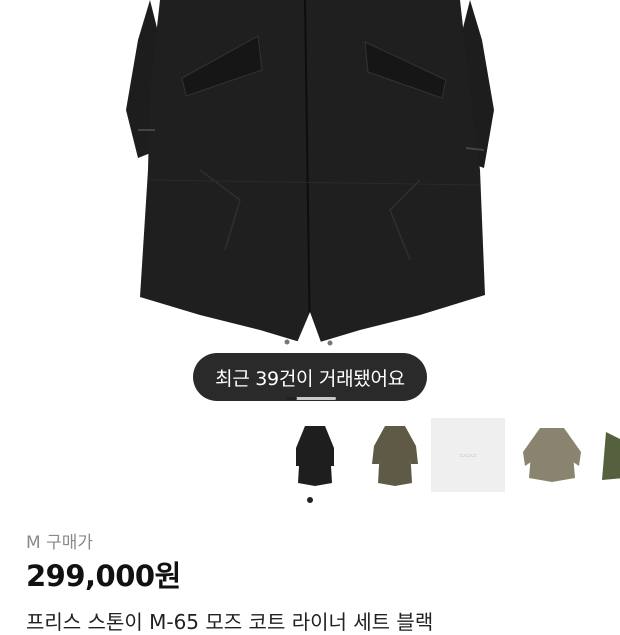 The width and height of the screenshot is (620, 635). Describe the element at coordinates (310, 500) in the screenshot. I see `gallery-indicator-dot` at that location.